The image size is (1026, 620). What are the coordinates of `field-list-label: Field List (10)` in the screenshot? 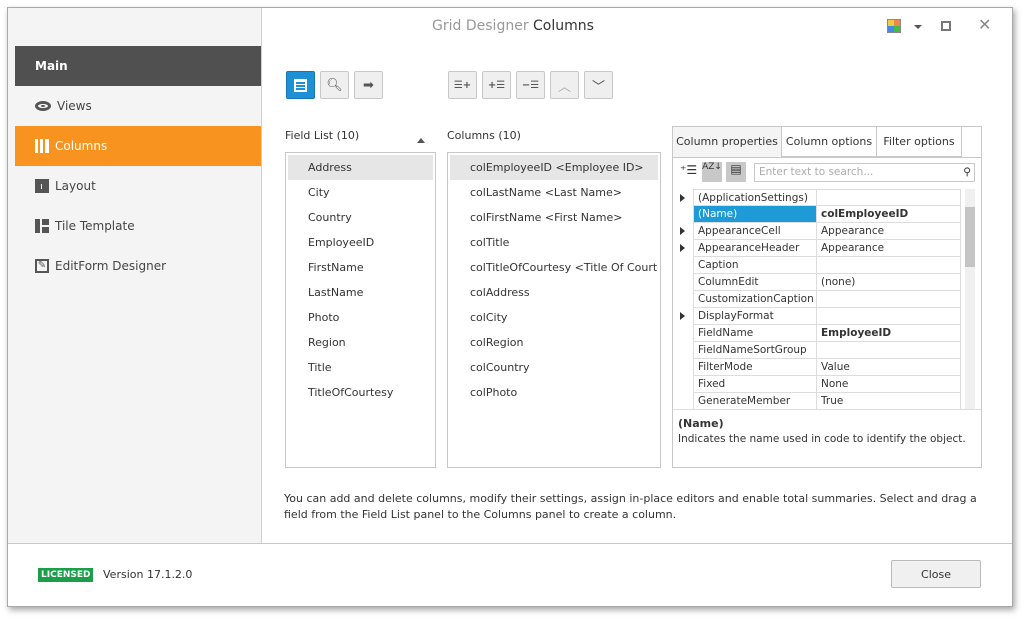 It's located at (322, 135).